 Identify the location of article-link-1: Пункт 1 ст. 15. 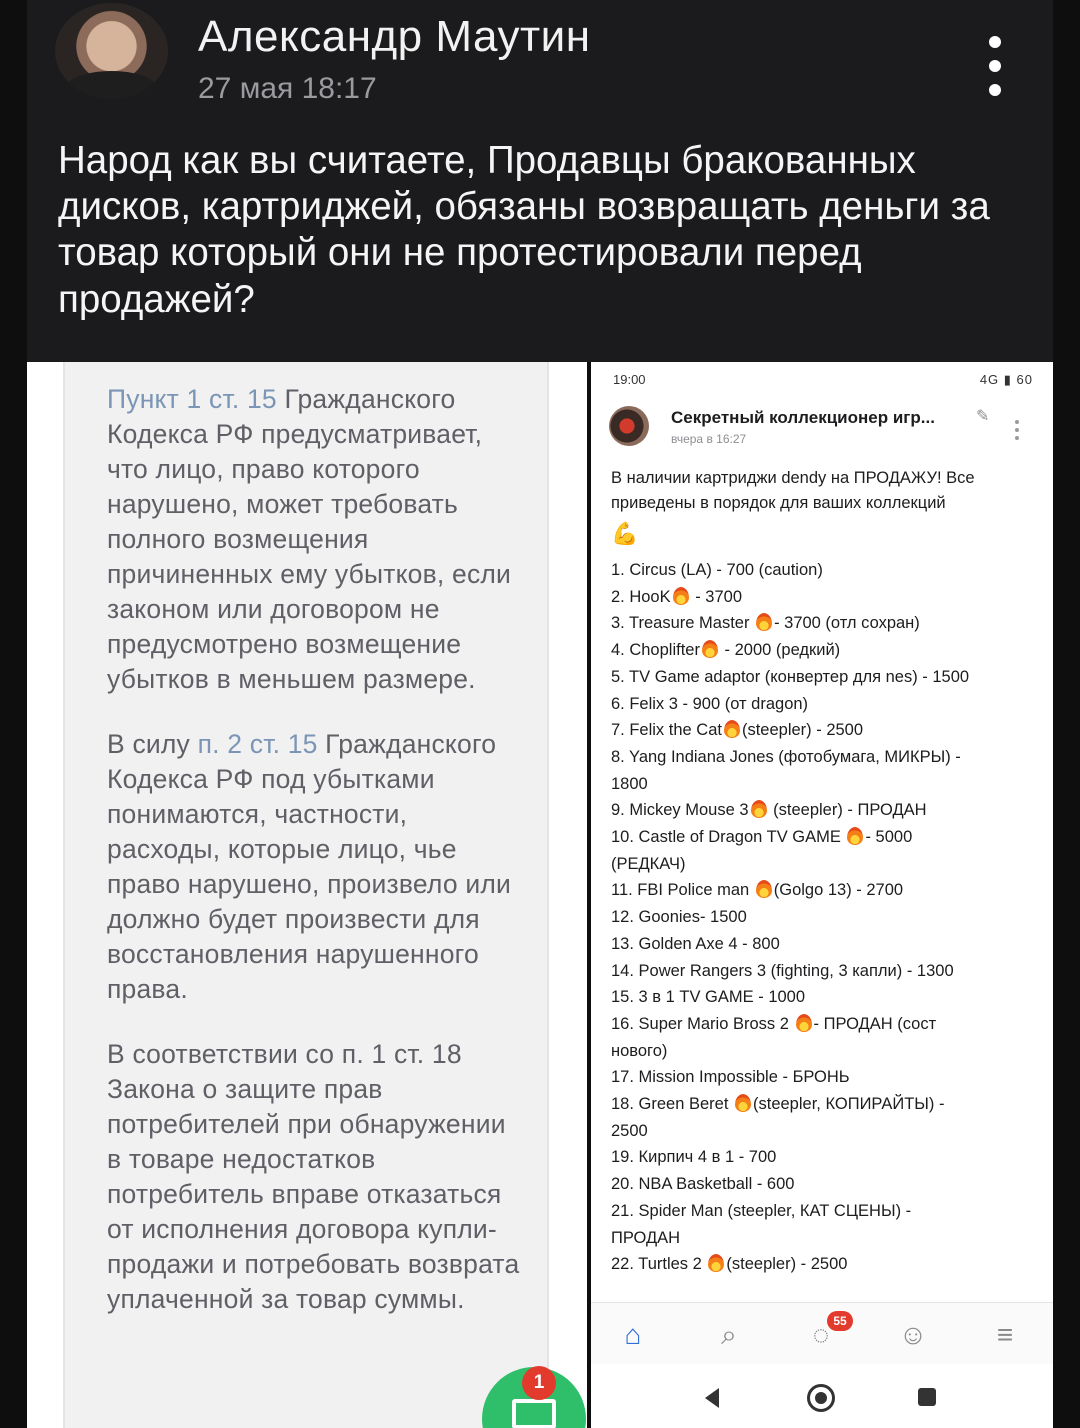
(192, 399).